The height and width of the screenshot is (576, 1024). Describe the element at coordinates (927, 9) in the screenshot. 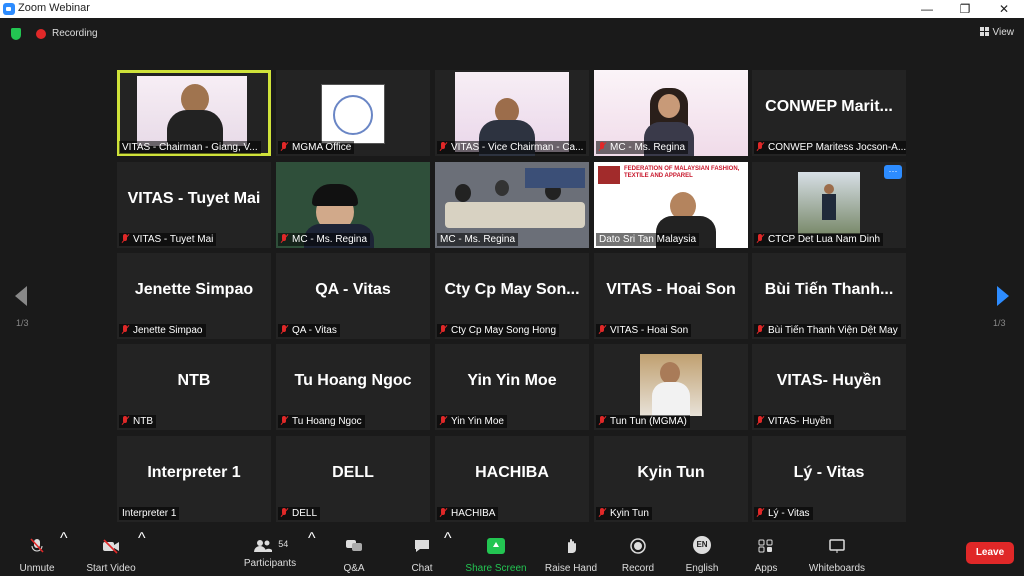

I see `minimize-button: —` at that location.